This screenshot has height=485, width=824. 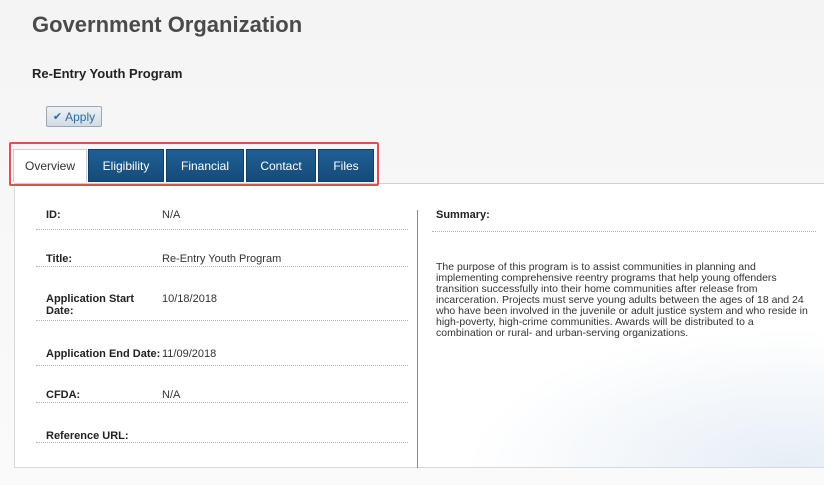 I want to click on summary-divider, so click(x=624, y=231).